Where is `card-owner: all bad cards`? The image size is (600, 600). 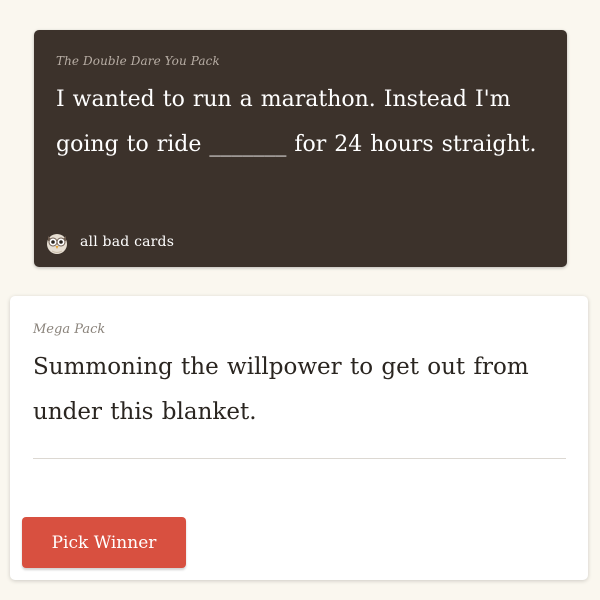 card-owner: all bad cards is located at coordinates (109, 242).